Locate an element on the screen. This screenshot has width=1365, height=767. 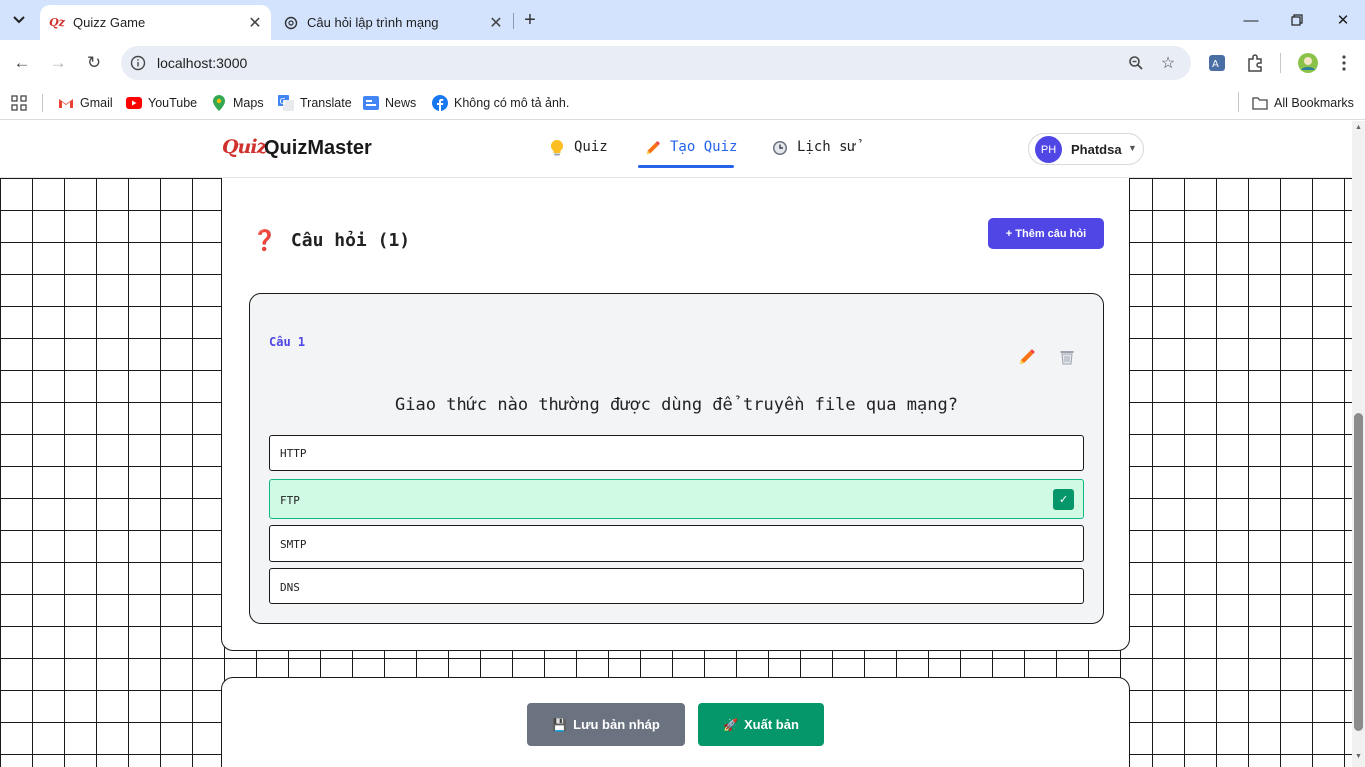
bookmark-gmail: Gmail is located at coordinates (85, 103).